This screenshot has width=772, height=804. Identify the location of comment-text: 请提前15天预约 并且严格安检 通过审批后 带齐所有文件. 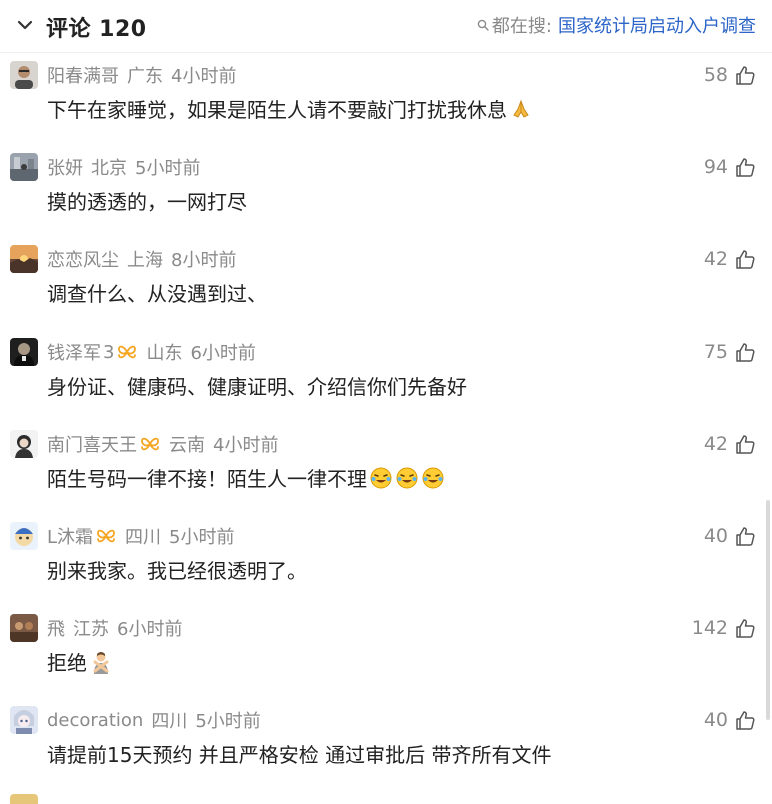
(299, 753).